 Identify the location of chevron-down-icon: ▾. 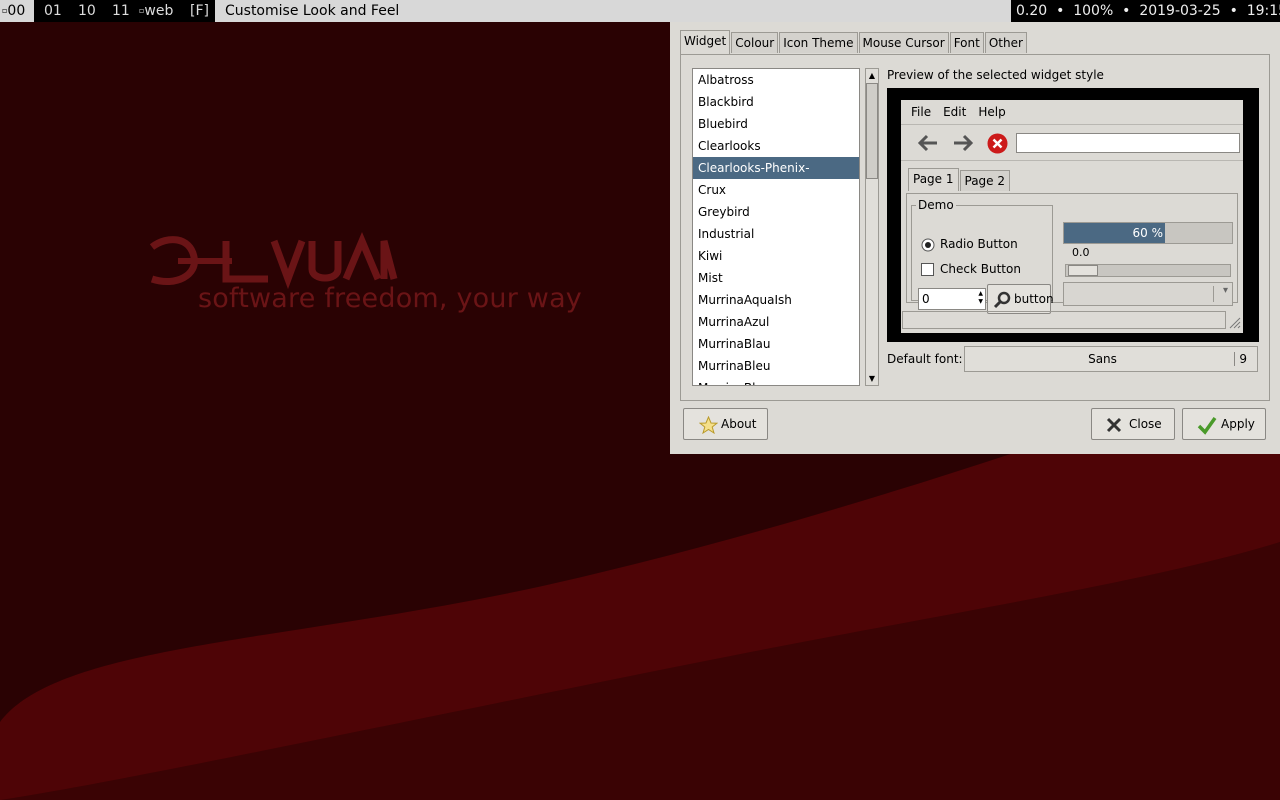
(1225, 290).